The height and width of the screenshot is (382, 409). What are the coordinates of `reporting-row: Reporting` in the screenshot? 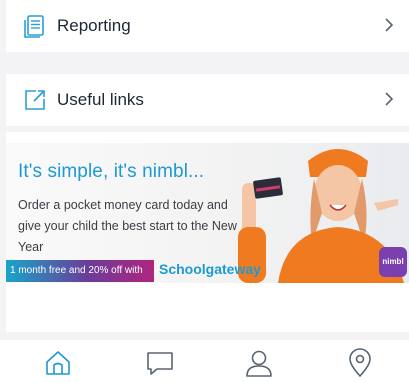 It's located at (207, 26).